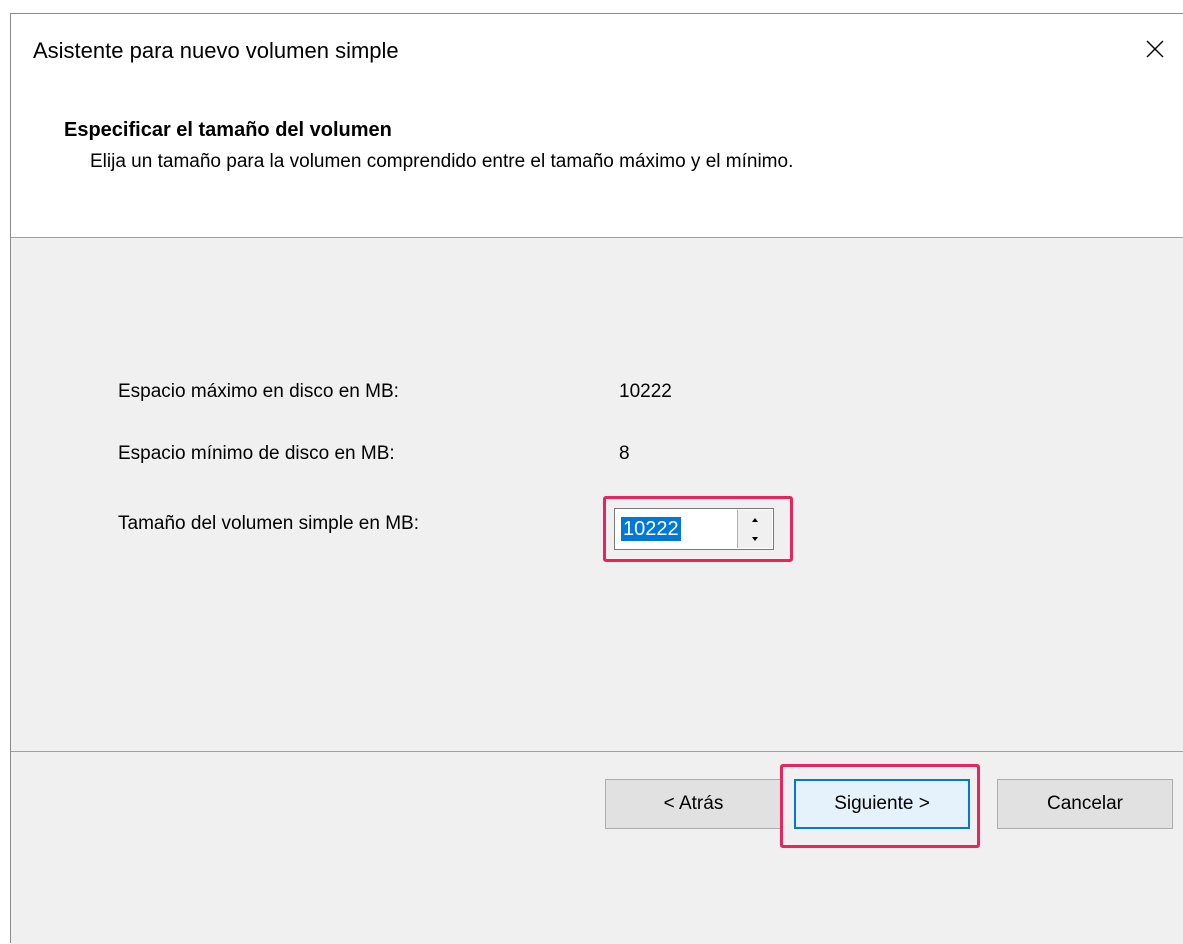 Image resolution: width=1183 pixels, height=944 pixels. What do you see at coordinates (1085, 804) in the screenshot?
I see `cancel-button: Cancelar` at bounding box center [1085, 804].